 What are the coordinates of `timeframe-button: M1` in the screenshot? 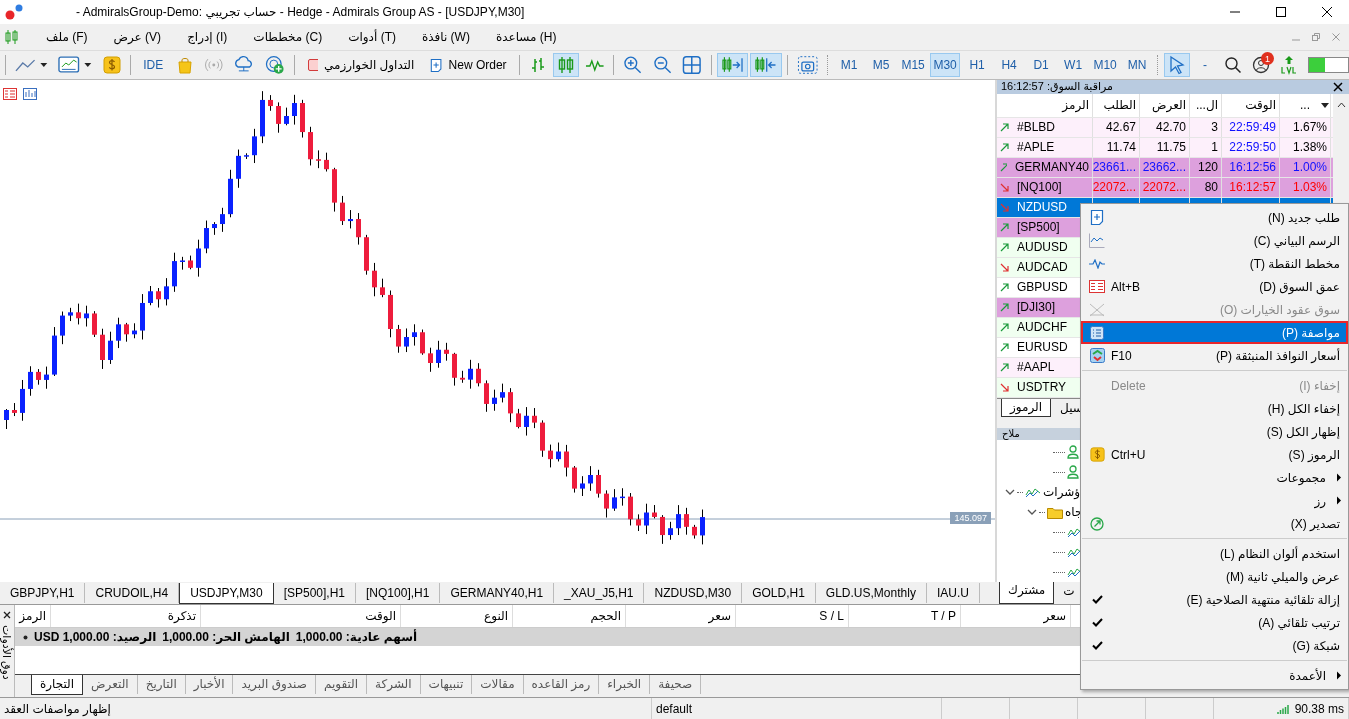 It's located at (849, 65).